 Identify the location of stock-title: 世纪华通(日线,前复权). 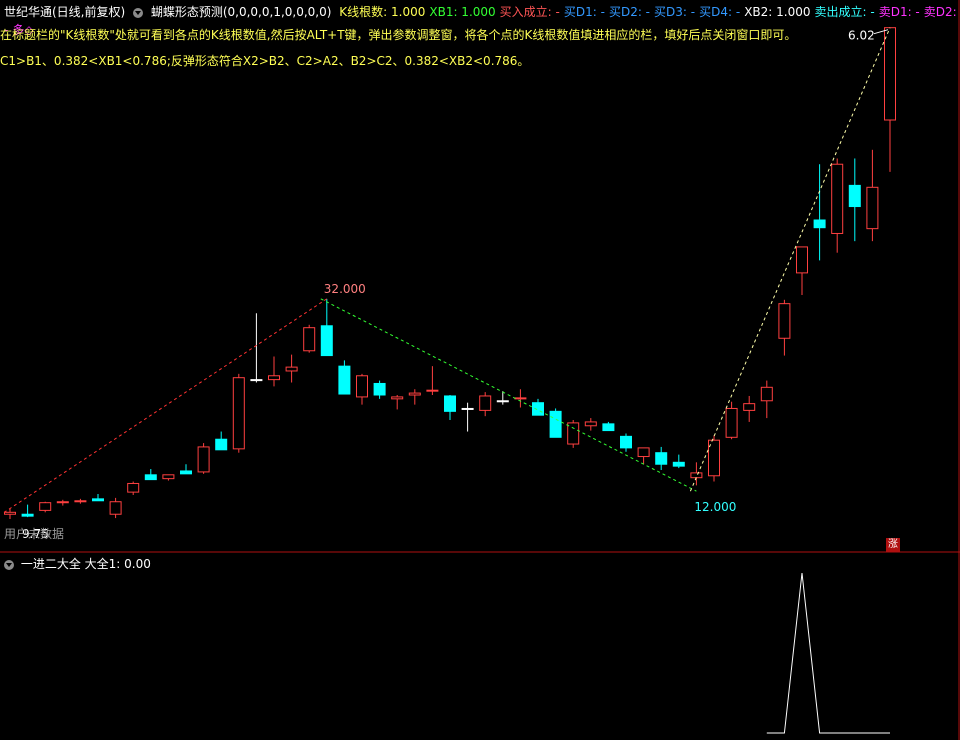
(64, 12).